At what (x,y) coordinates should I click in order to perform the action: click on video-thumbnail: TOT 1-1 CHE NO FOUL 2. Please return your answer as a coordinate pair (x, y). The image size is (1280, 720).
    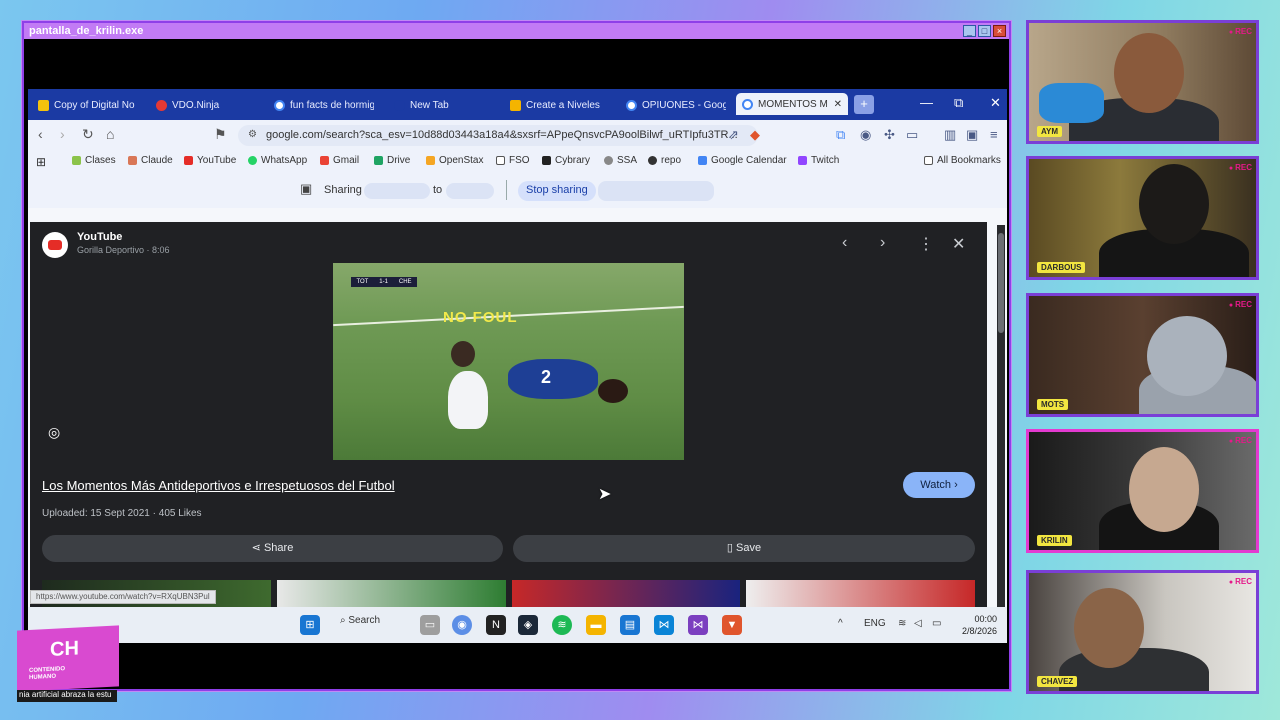
    Looking at the image, I should click on (508, 361).